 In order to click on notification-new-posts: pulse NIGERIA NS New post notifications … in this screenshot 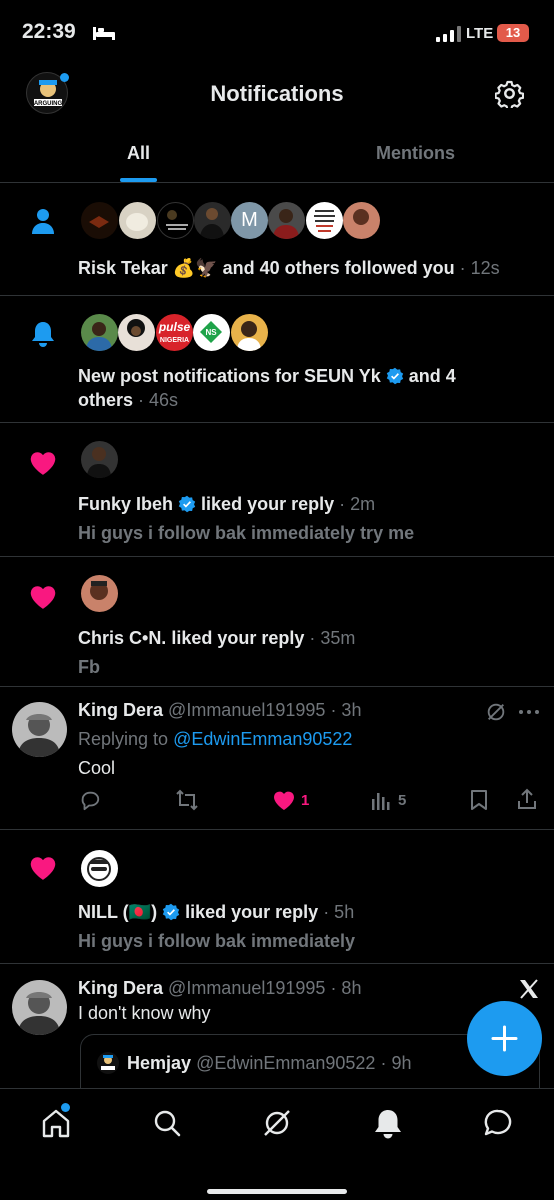, I will do `click(277, 359)`.